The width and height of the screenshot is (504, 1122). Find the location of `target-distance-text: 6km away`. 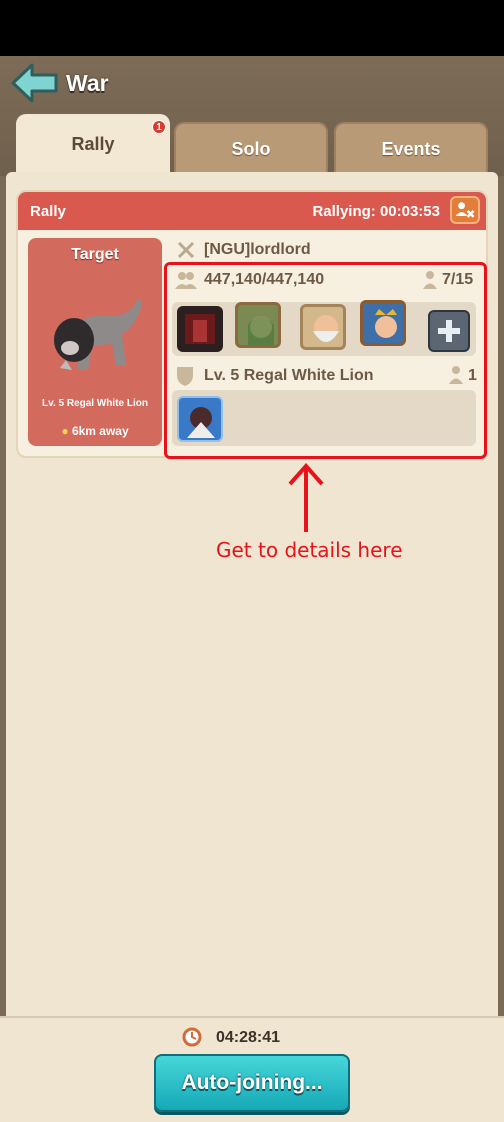

target-distance-text: 6km away is located at coordinates (100, 431).